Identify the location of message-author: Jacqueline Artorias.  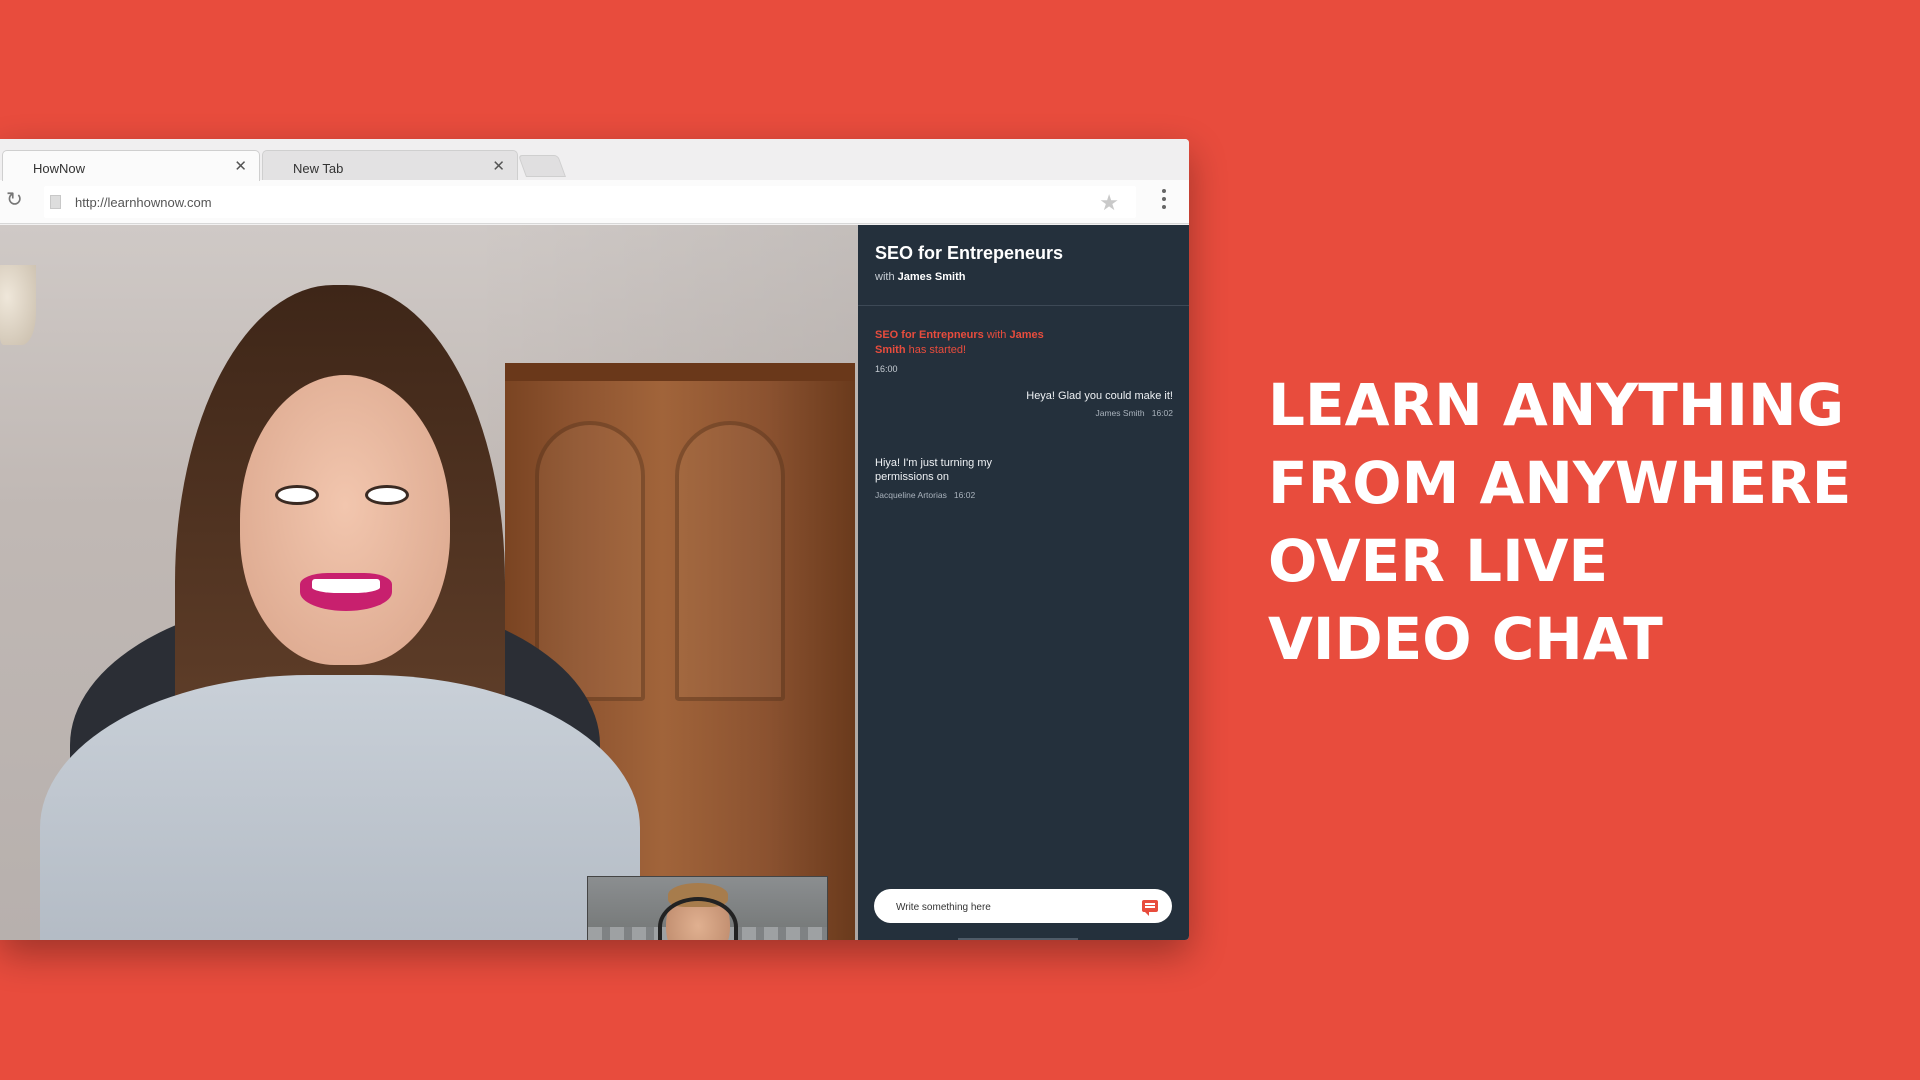
(911, 495).